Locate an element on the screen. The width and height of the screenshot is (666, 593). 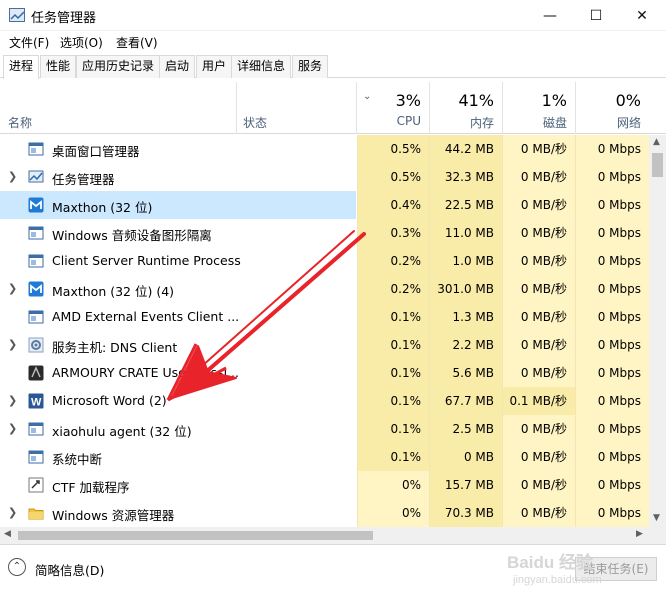
process-name-cell: ❯ 任务管理器 is located at coordinates (178, 177).